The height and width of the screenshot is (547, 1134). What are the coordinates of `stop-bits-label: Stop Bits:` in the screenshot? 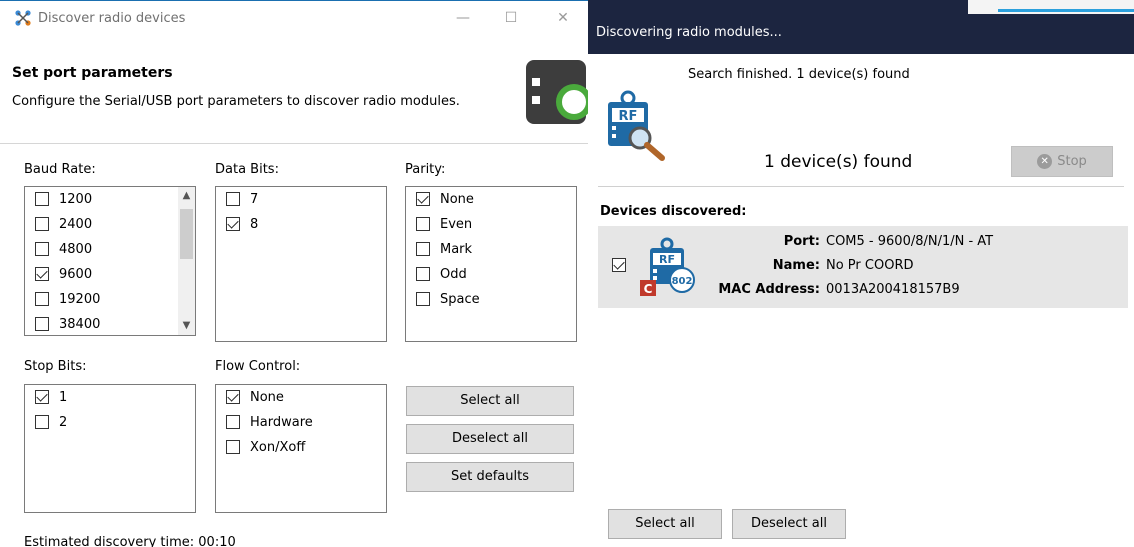 It's located at (55, 366).